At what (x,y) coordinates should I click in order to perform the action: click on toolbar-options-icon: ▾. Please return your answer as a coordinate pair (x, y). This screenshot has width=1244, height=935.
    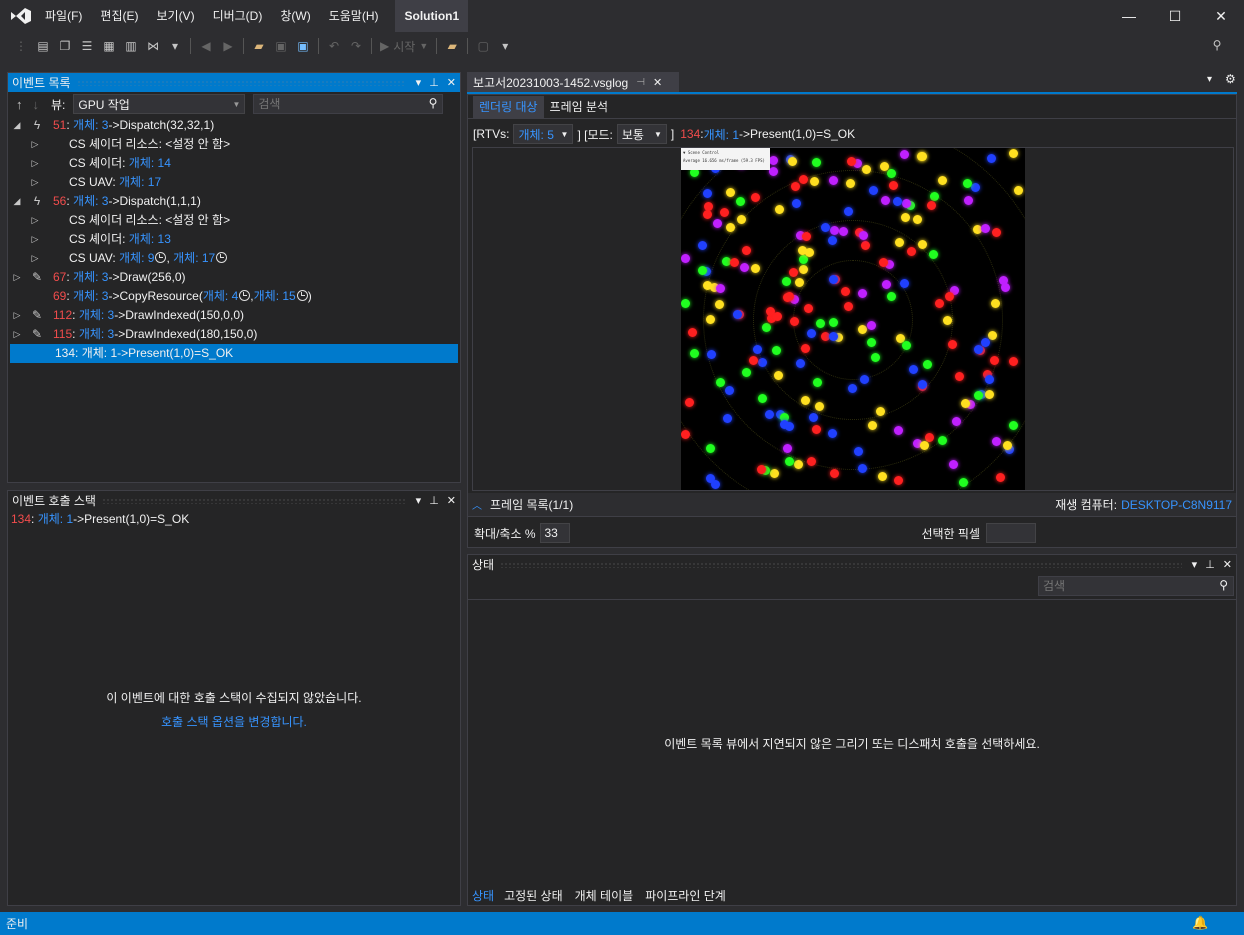
    Looking at the image, I should click on (505, 46).